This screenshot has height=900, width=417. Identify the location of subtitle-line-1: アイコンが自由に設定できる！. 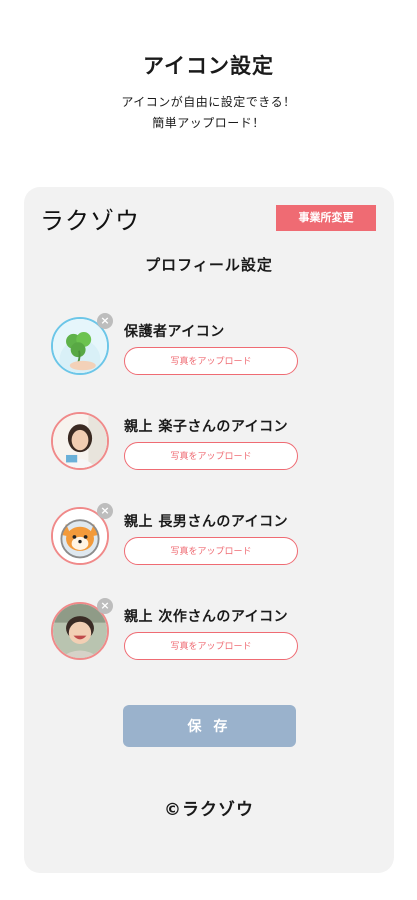
(208, 102).